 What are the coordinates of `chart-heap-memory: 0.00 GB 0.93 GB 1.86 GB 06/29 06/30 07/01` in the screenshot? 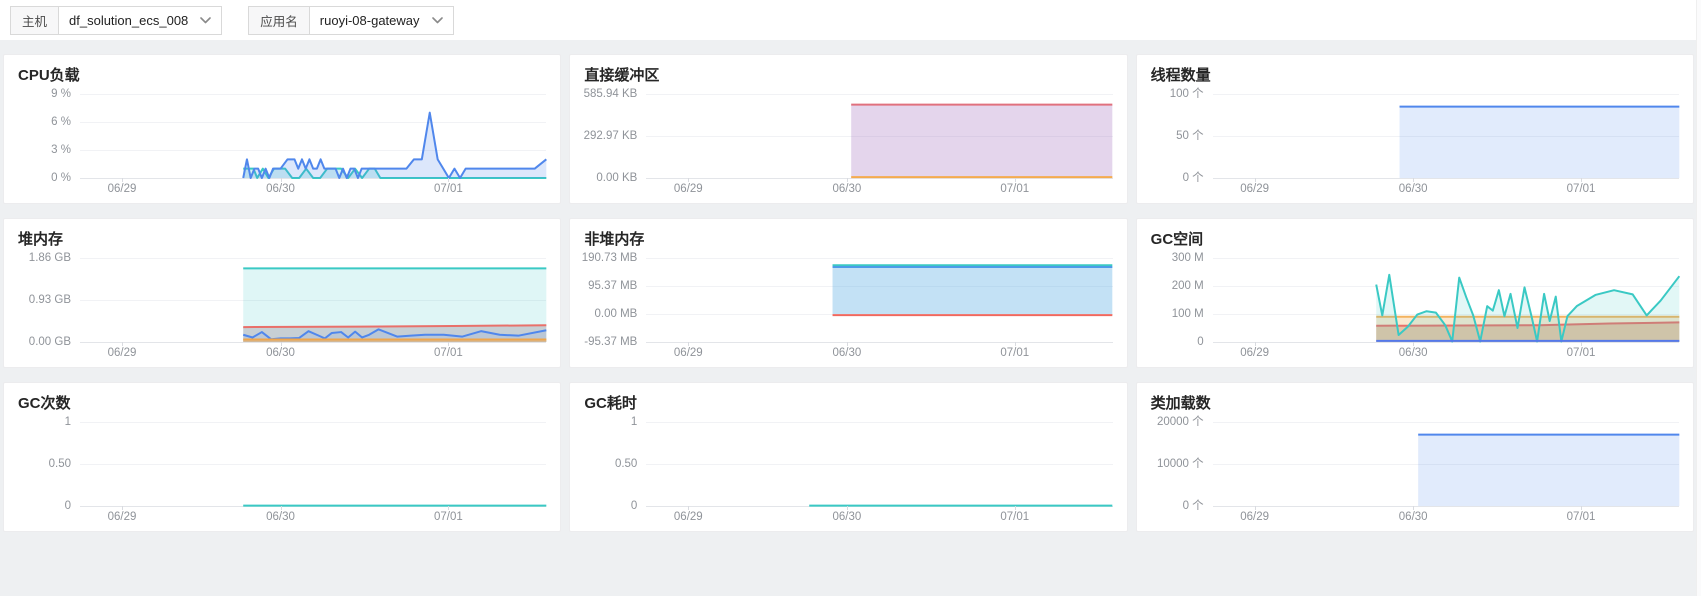 It's located at (281, 308).